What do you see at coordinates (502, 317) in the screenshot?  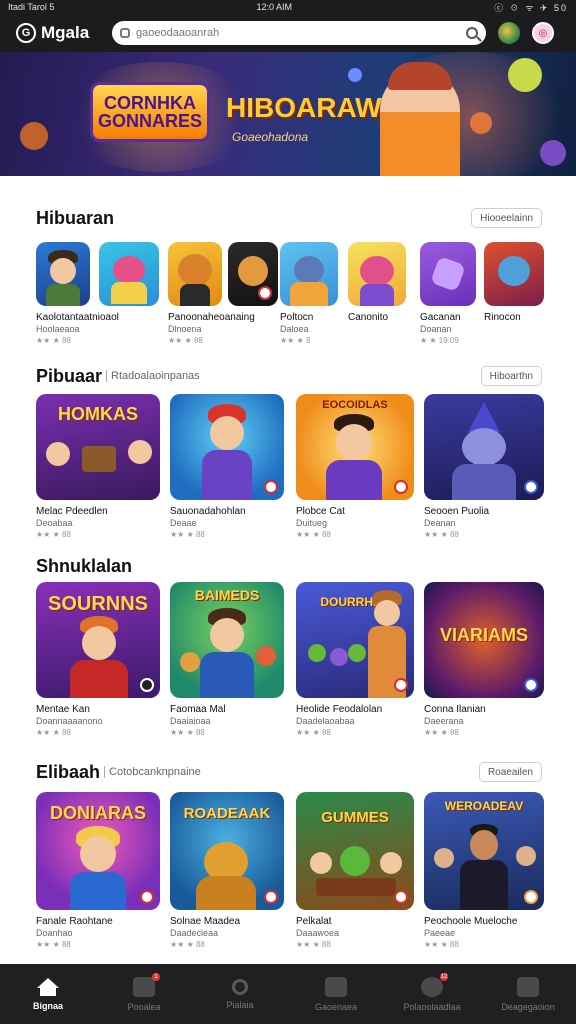 I see `game-title: Rinocon` at bounding box center [502, 317].